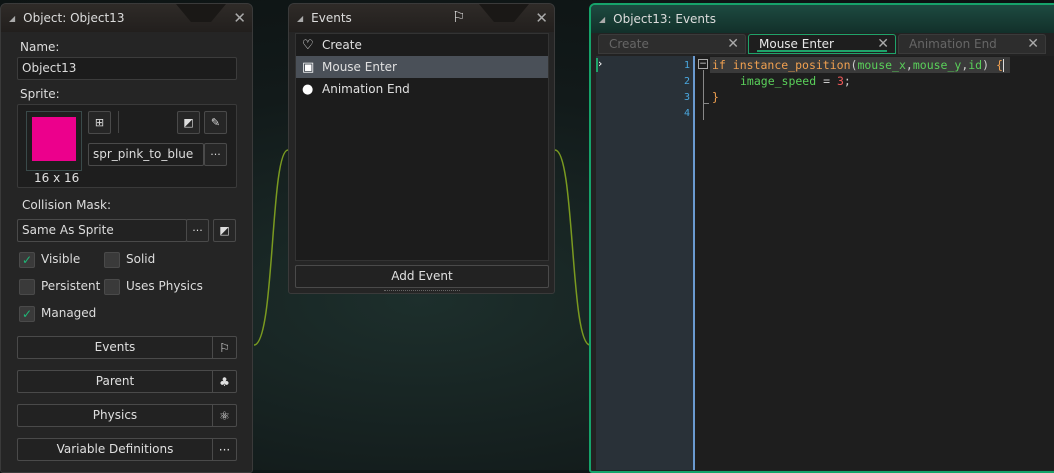  I want to click on physics-button-label: Physics, so click(115, 415).